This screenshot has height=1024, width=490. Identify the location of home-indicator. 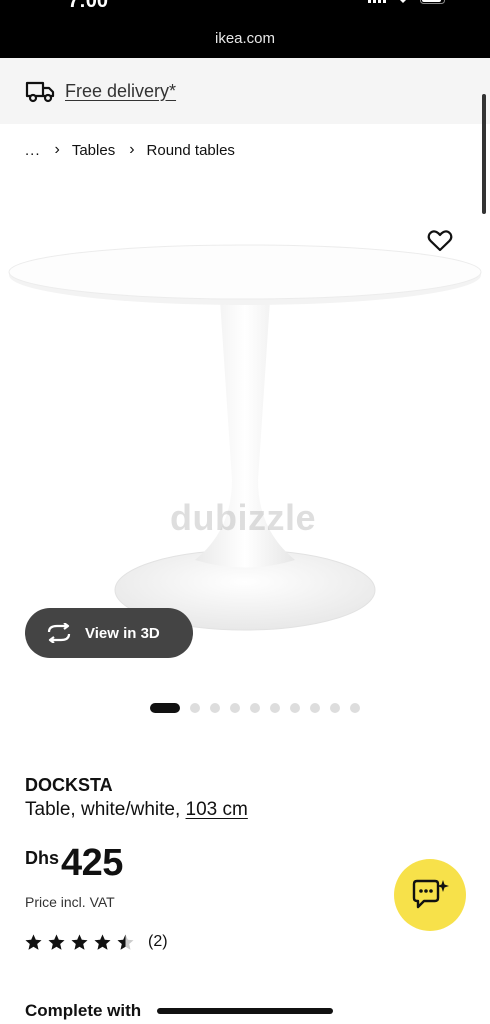
(245, 1011).